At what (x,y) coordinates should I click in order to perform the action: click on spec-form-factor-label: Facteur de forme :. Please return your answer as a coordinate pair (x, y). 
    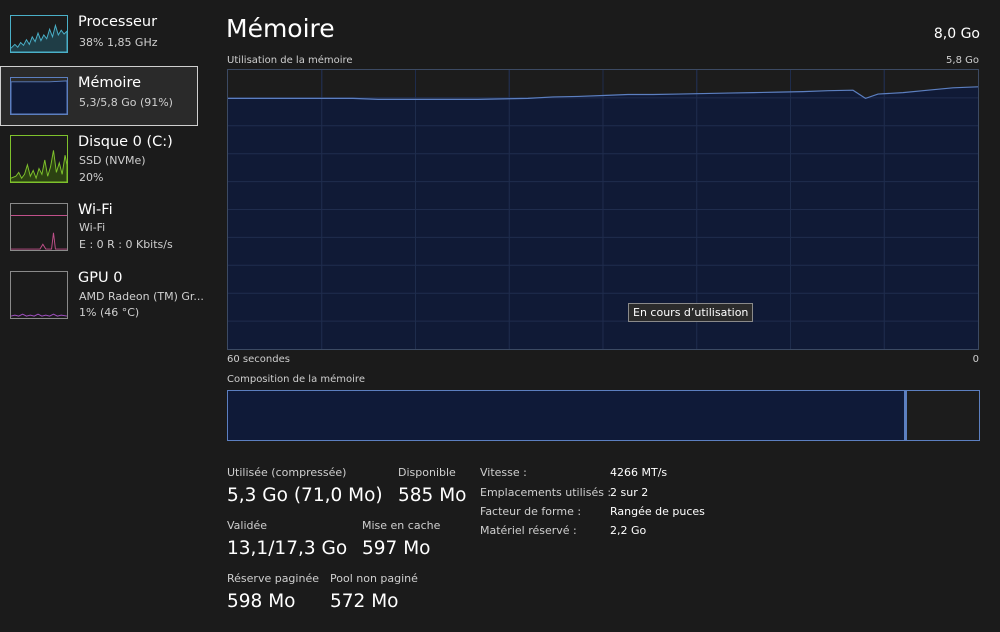
    Looking at the image, I should click on (531, 511).